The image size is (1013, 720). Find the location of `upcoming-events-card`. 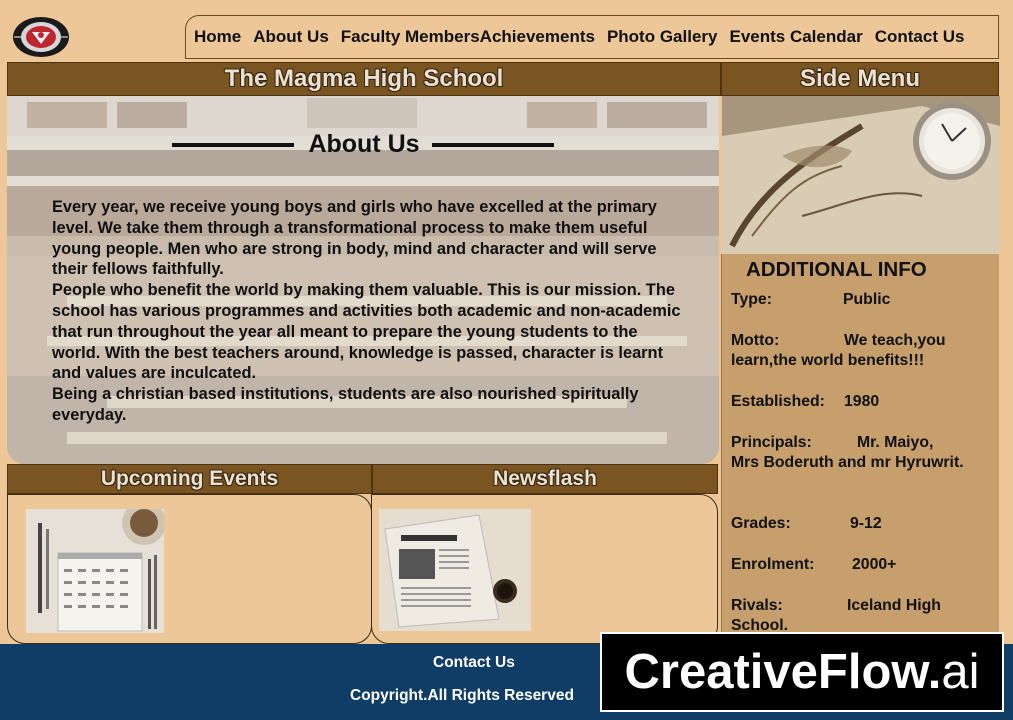

upcoming-events-card is located at coordinates (189, 569).